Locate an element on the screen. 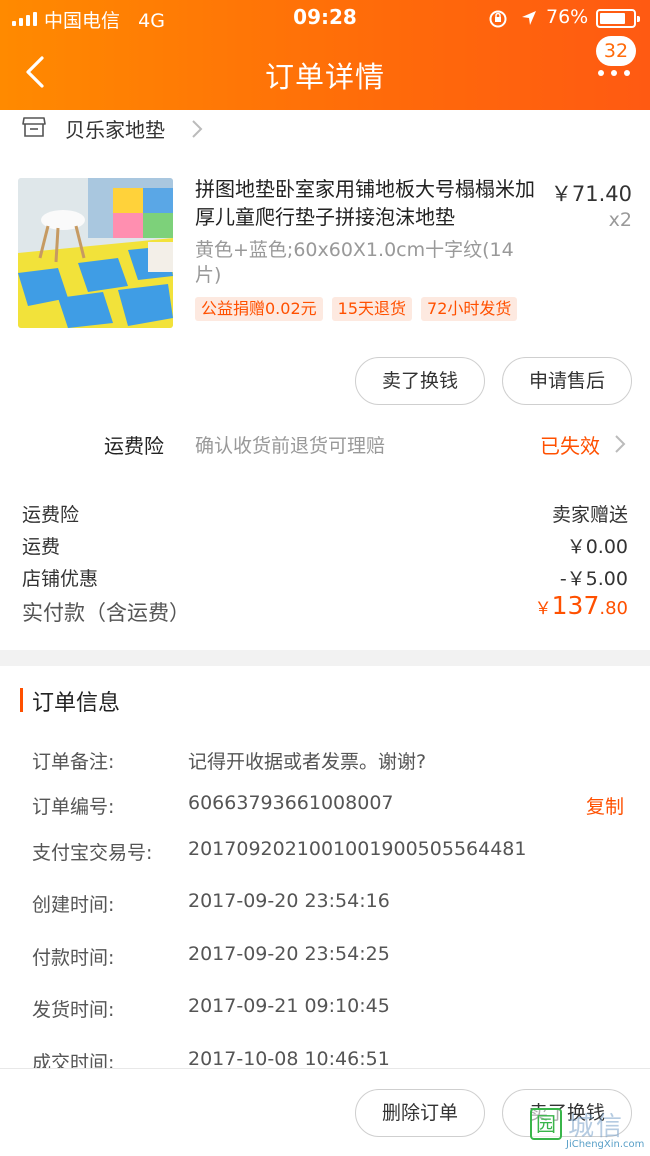 This screenshot has height=1156, width=650. location-arrow-icon is located at coordinates (529, 18).